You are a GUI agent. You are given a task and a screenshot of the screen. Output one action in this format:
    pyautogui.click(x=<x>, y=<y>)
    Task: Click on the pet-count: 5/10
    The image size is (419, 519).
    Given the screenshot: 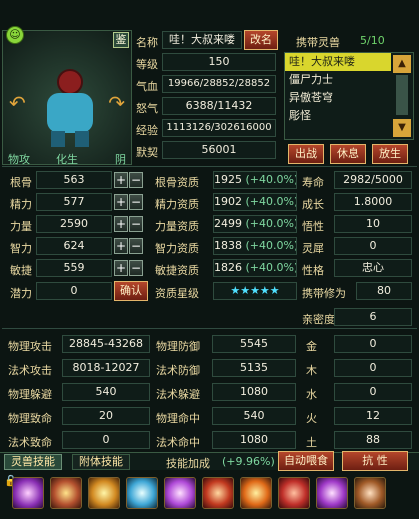 What is the action you would take?
    pyautogui.click(x=372, y=40)
    